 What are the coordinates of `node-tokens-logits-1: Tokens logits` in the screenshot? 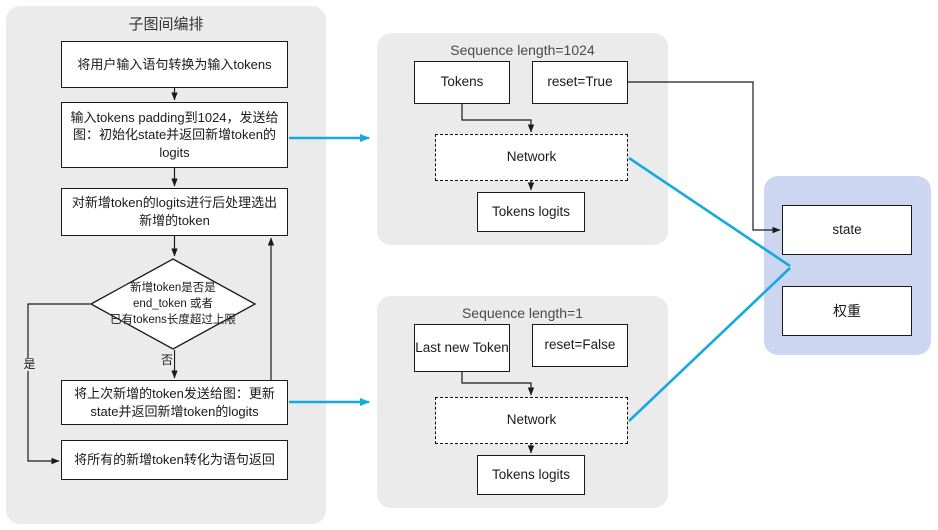 It's located at (531, 475).